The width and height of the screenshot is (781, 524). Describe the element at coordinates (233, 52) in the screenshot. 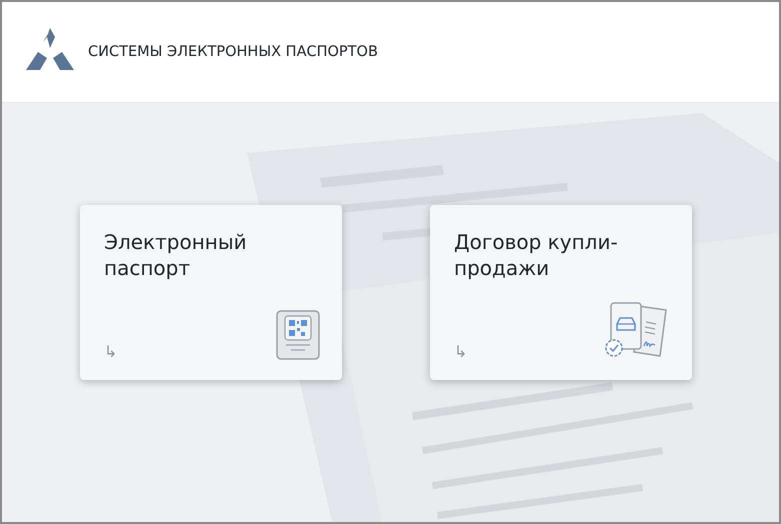

I see `site-title: СИСТЕМЫ ЭЛЕКТРОННЫХ ПАСПОРТОВ` at that location.